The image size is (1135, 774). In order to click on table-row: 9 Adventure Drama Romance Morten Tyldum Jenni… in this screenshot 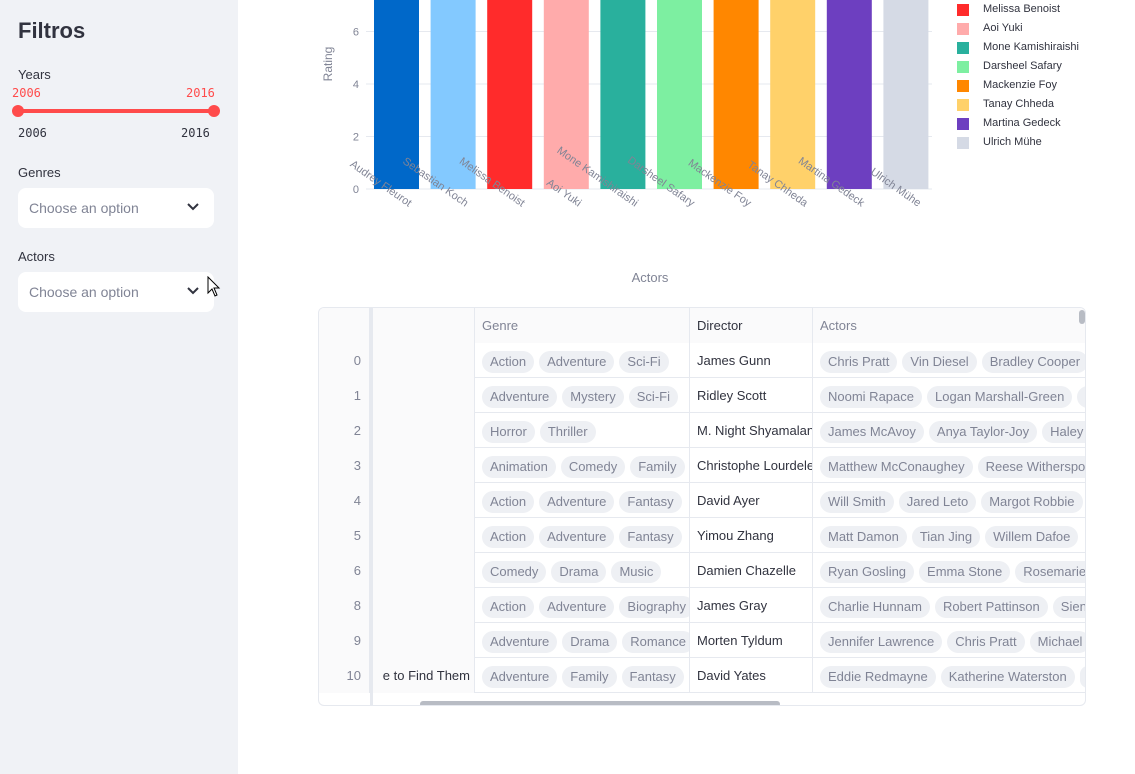, I will do `click(702, 640)`.